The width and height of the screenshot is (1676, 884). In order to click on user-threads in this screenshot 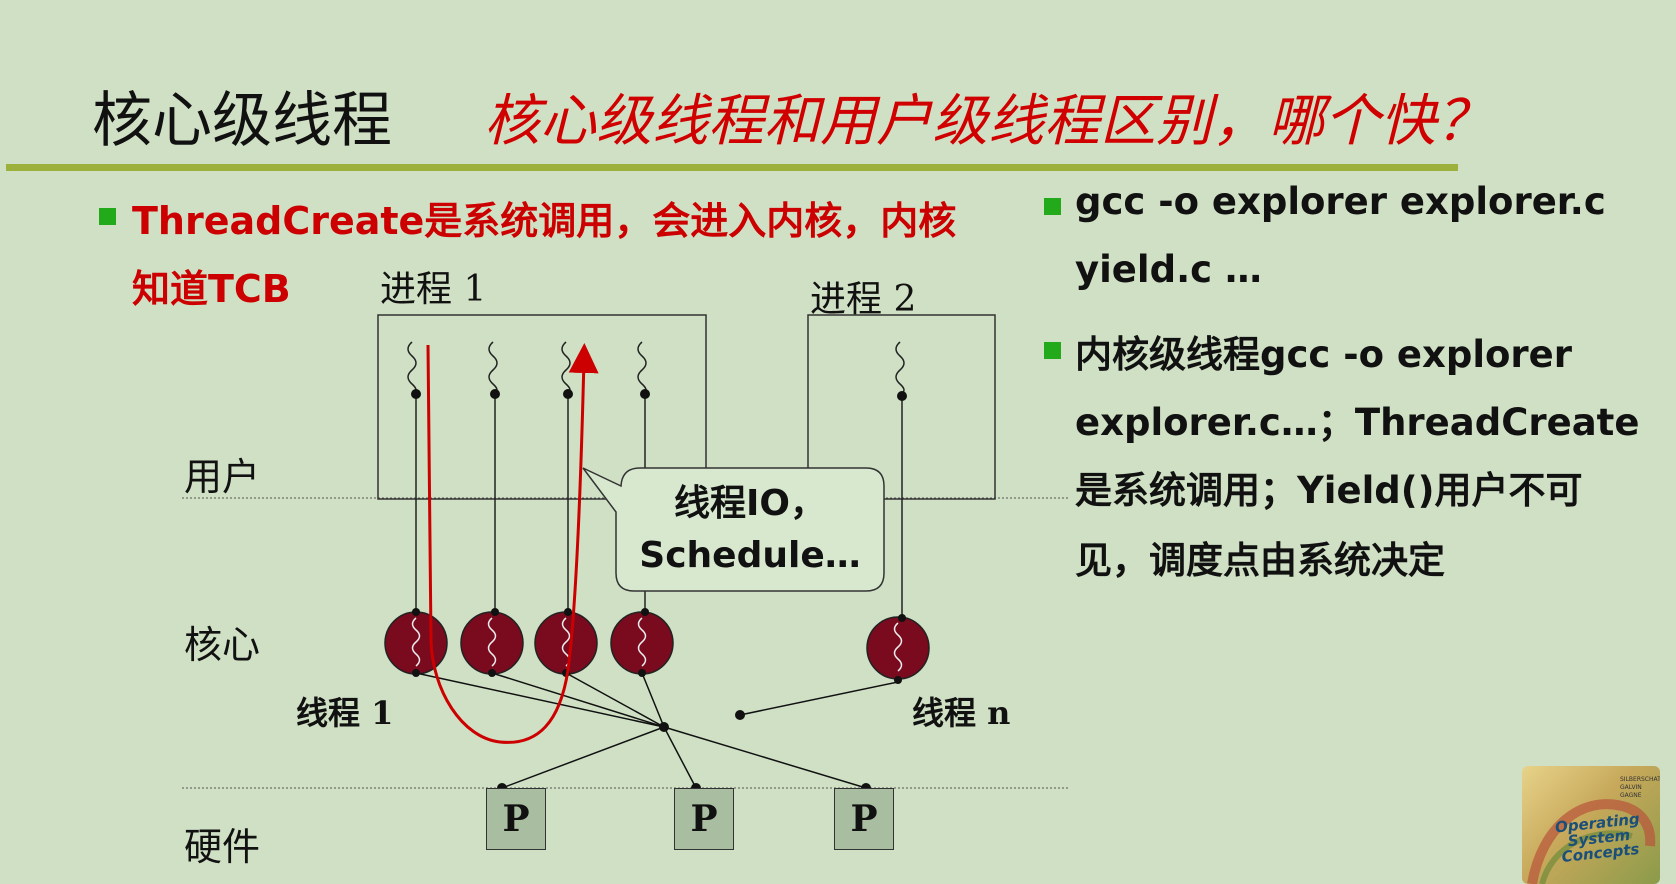, I will do `click(656, 368)`.